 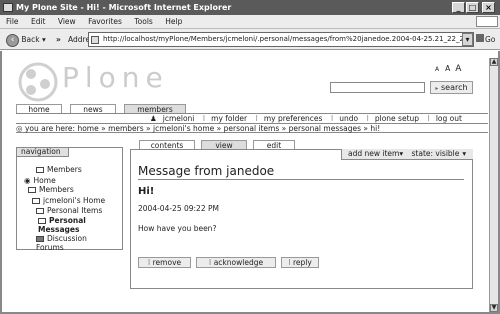 What do you see at coordinates (488, 7) in the screenshot?
I see `close-button: ×` at bounding box center [488, 7].